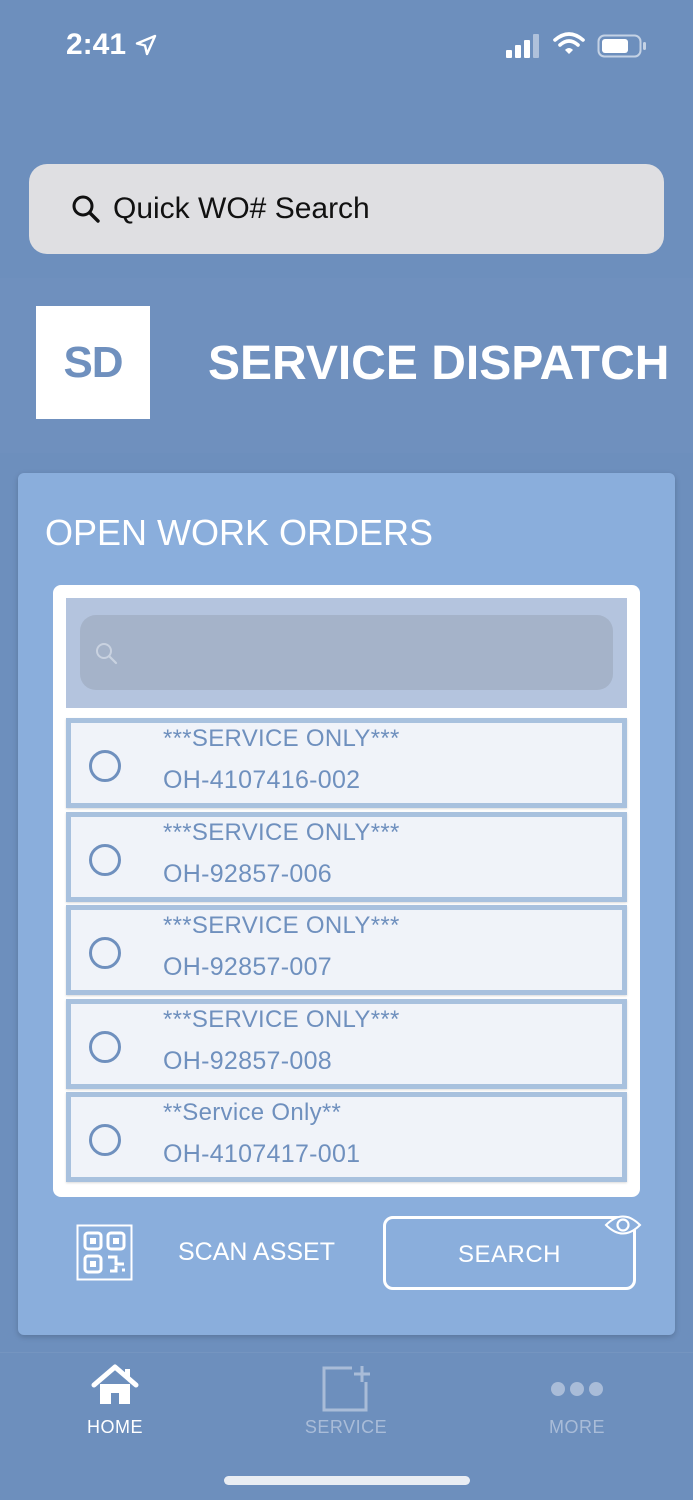 The width and height of the screenshot is (693, 1500). Describe the element at coordinates (346, 46) in the screenshot. I see `status-bar: 2:41` at that location.